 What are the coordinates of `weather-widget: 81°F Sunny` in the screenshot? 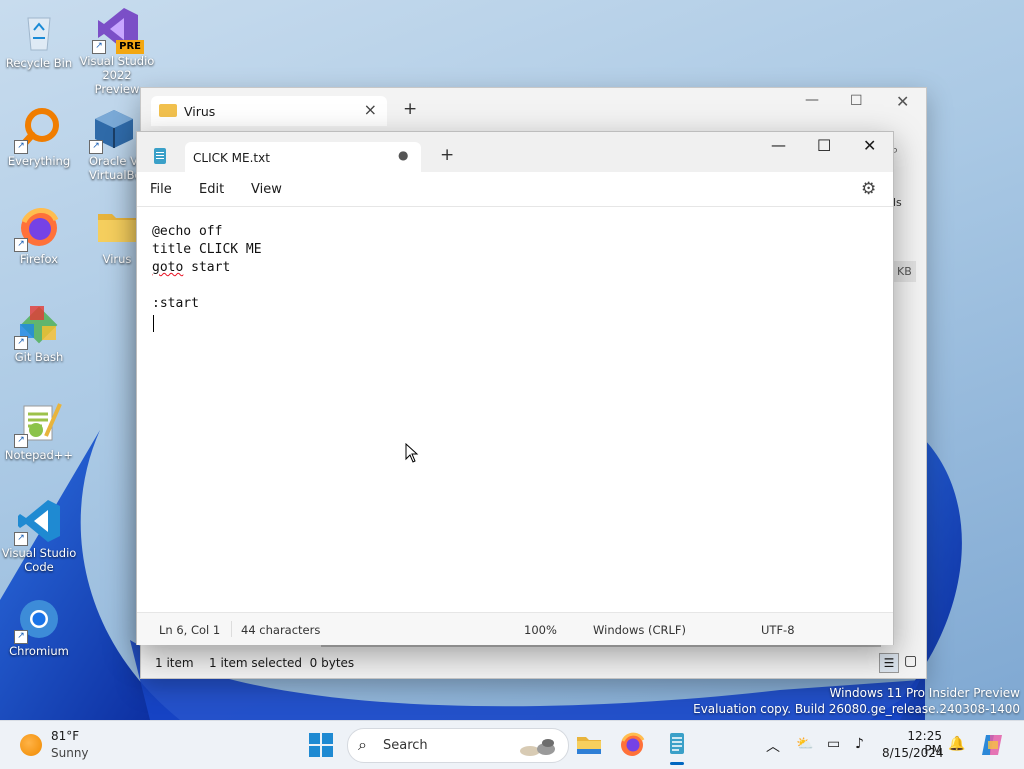 It's located at (55, 745).